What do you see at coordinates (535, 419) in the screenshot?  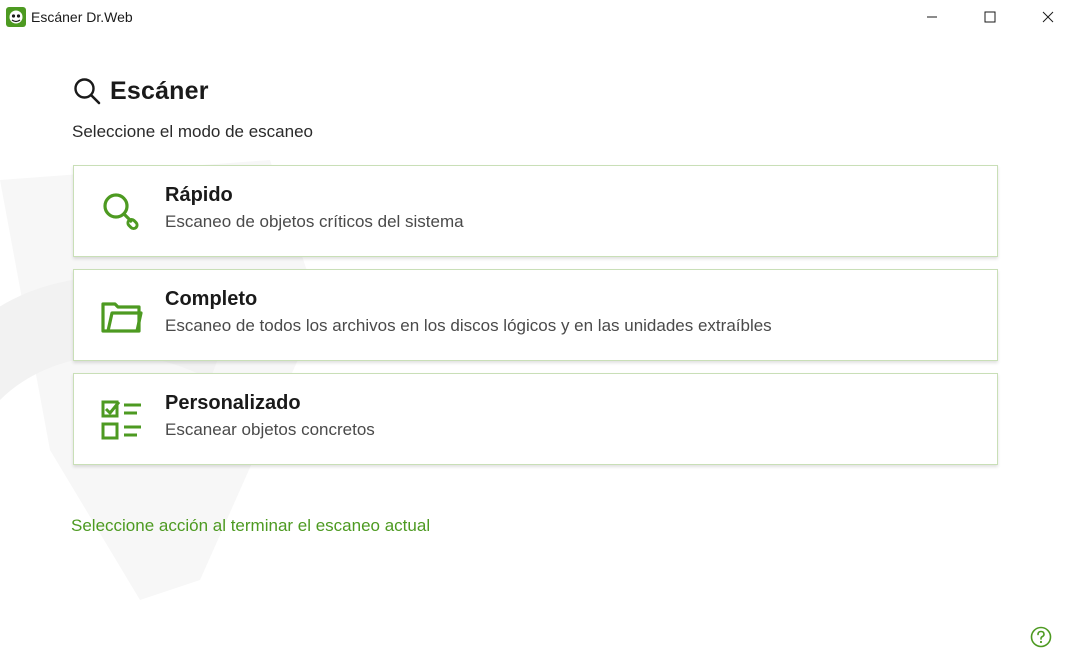 I see `scan-mode-custom-card: Personalizado Escanear objetos concretos` at bounding box center [535, 419].